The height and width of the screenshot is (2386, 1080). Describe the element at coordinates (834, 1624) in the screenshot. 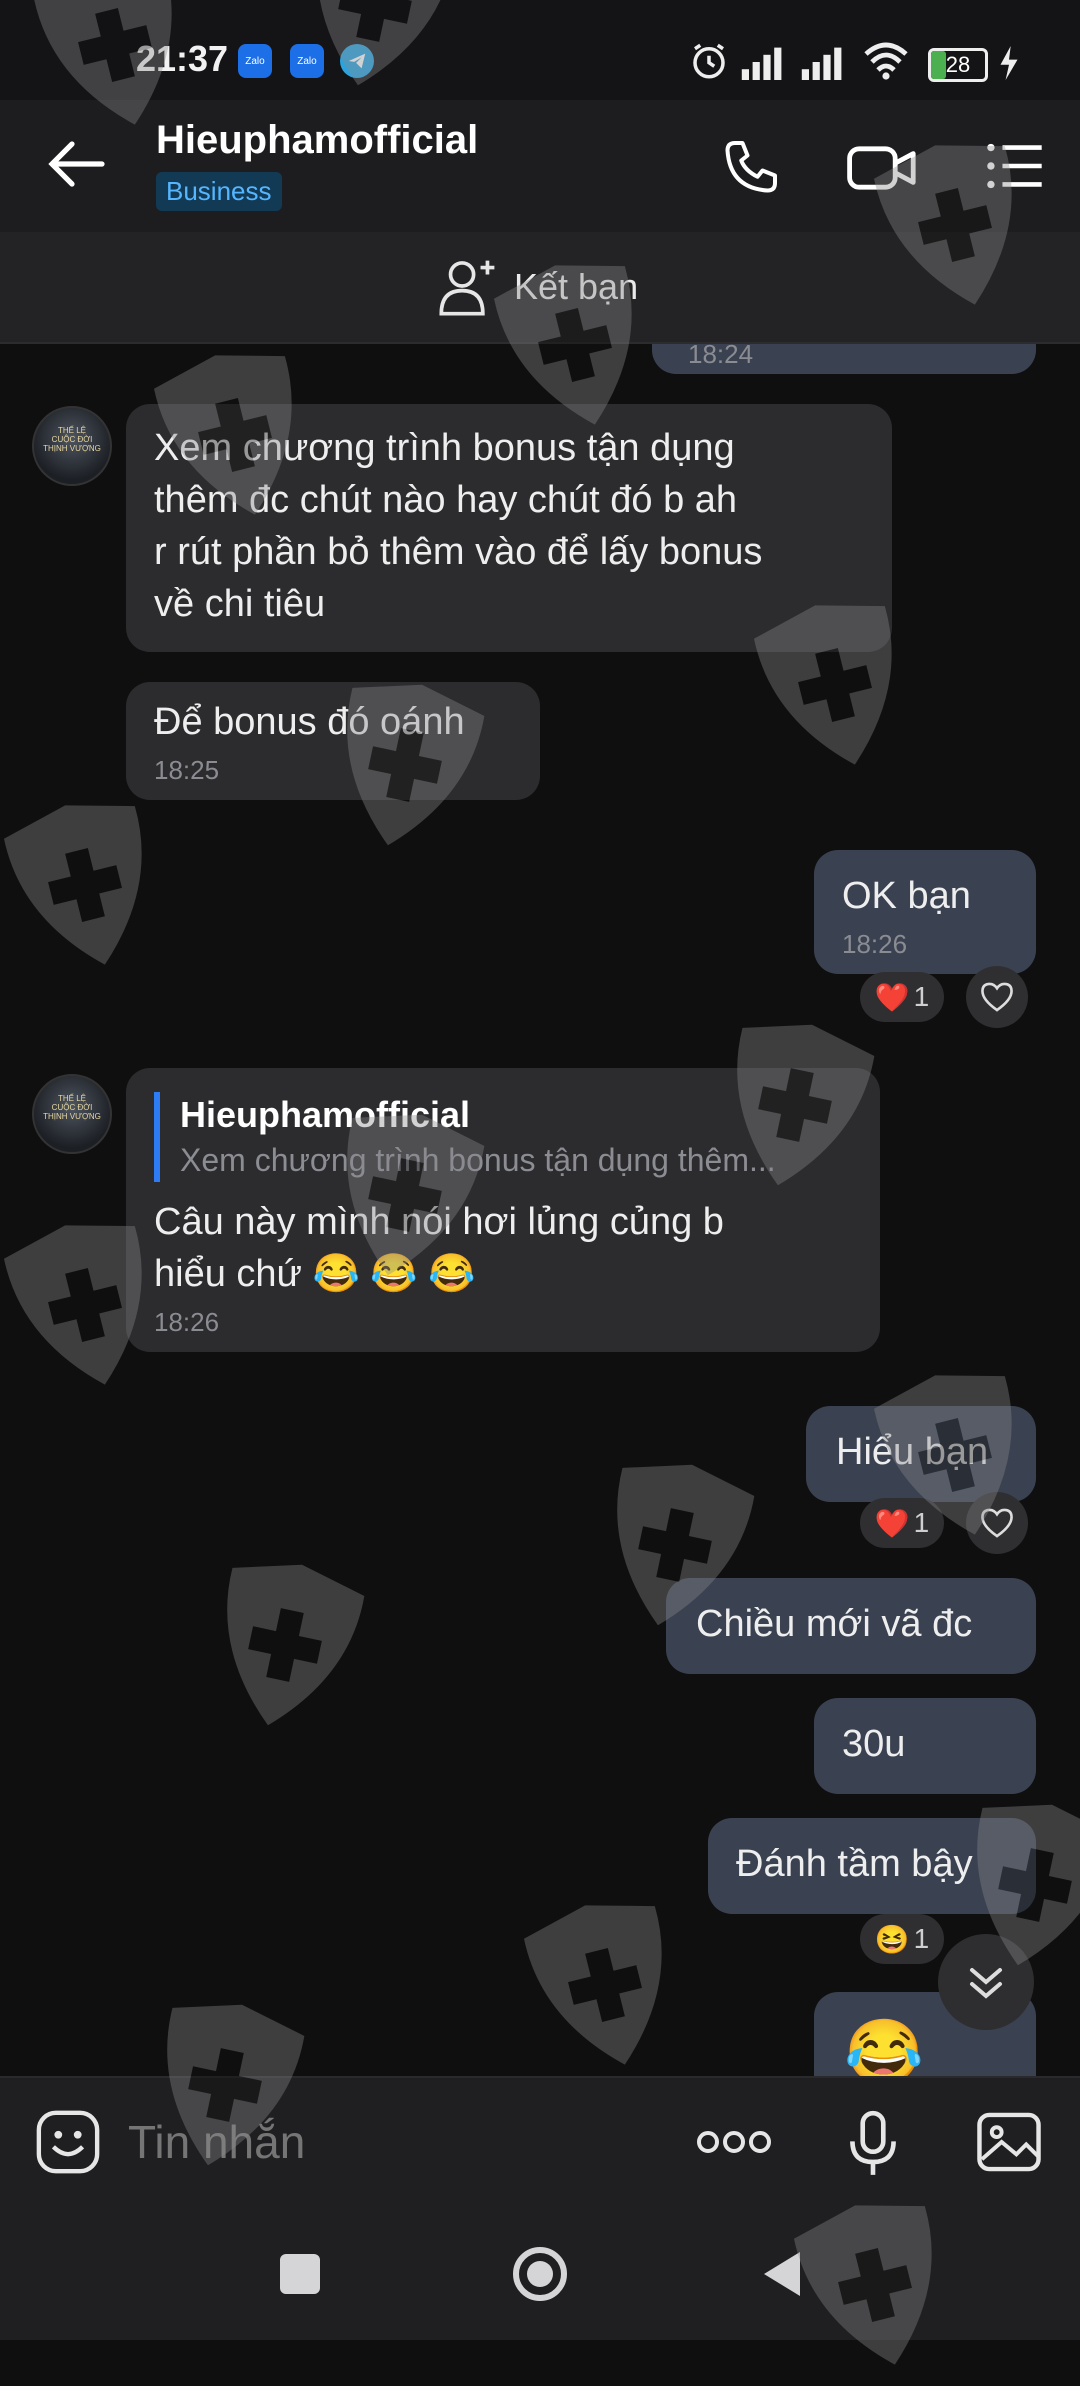

I see `message-text: Chiều mới vã đc` at that location.